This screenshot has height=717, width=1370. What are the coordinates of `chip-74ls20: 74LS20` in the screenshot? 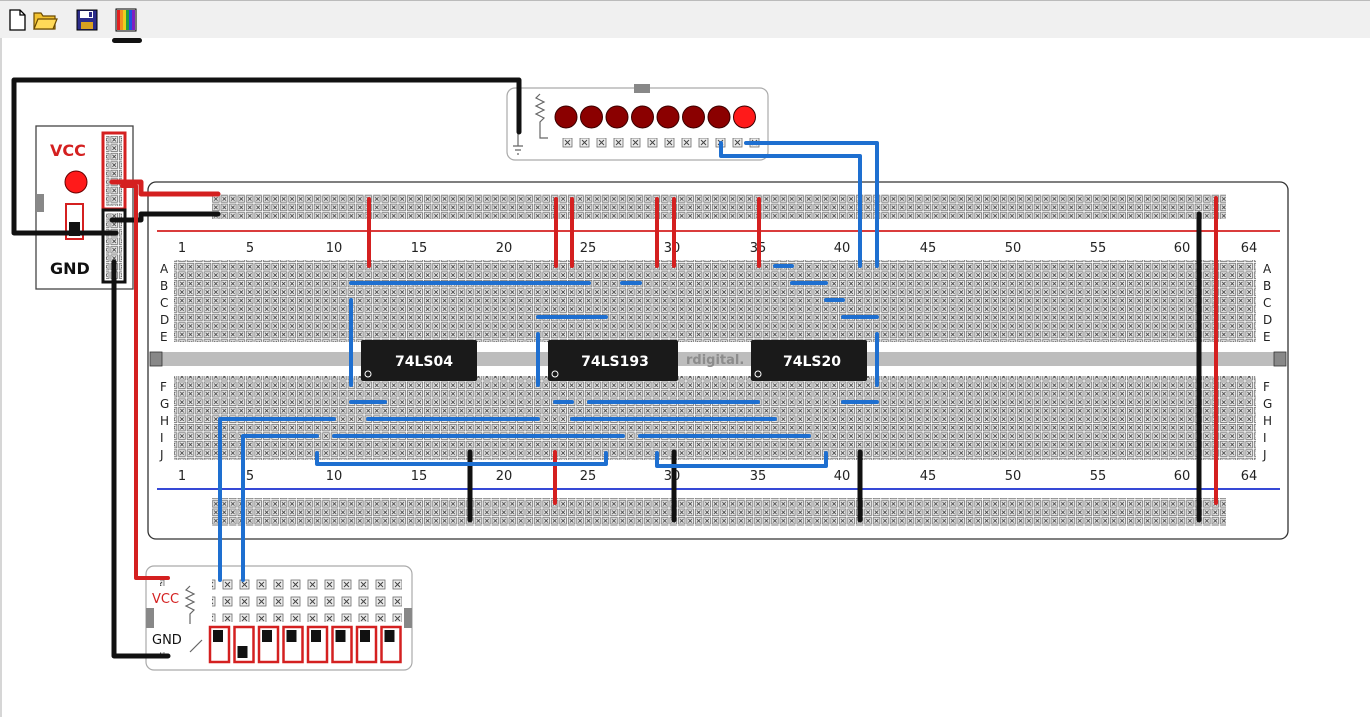 It's located at (809, 360).